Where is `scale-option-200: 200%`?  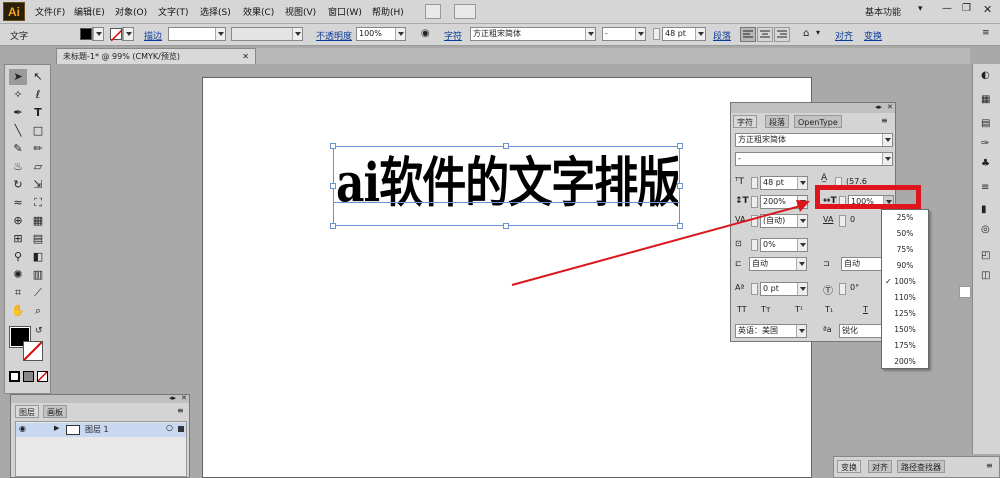 scale-option-200: 200% is located at coordinates (905, 361).